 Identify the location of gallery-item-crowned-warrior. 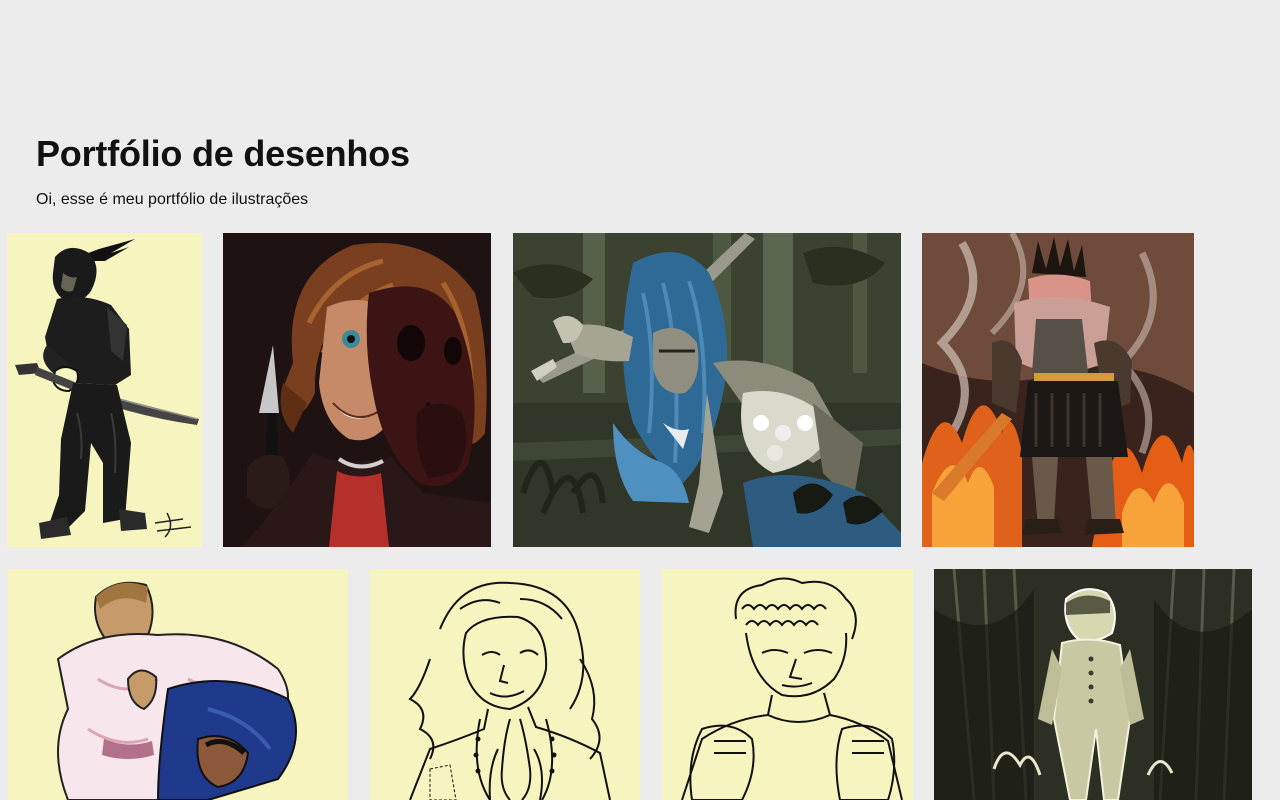
(1058, 390).